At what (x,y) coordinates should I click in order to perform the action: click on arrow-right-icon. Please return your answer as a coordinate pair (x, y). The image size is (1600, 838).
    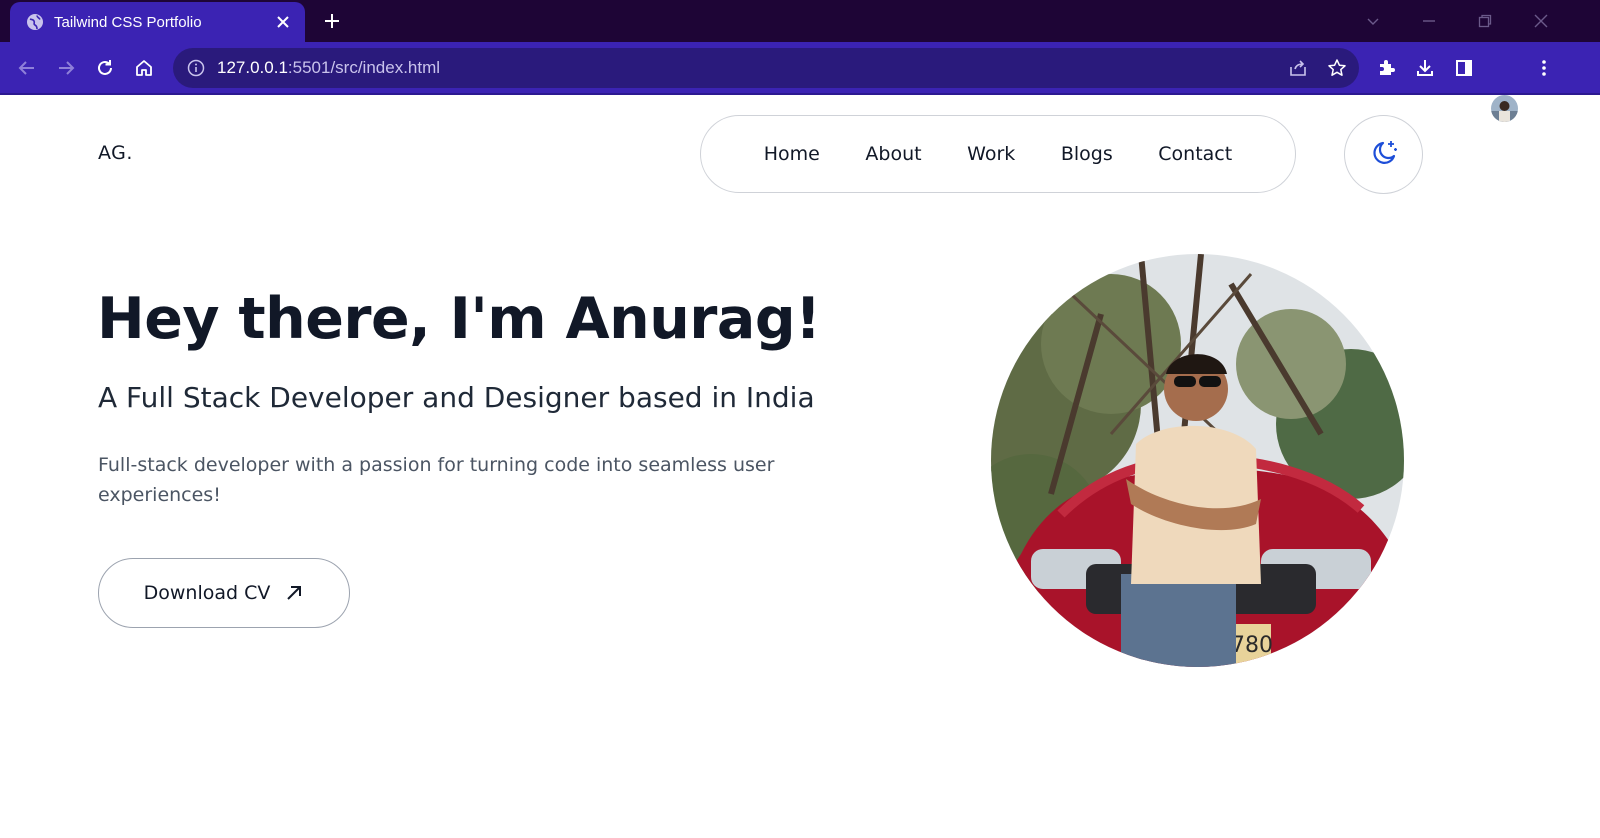
    Looking at the image, I should click on (66, 68).